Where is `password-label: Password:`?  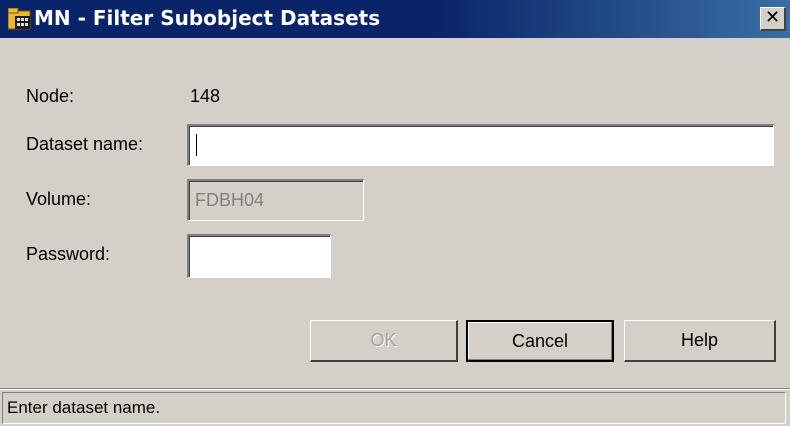 password-label: Password: is located at coordinates (68, 254).